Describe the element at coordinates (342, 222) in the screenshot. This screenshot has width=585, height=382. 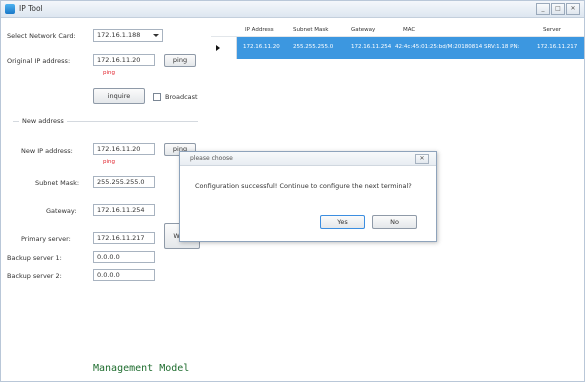
I see `yes-button: Yes` at that location.